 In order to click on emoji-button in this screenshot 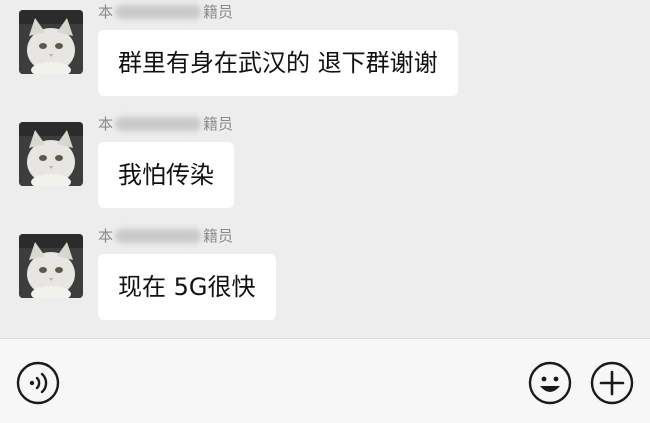, I will do `click(550, 383)`.